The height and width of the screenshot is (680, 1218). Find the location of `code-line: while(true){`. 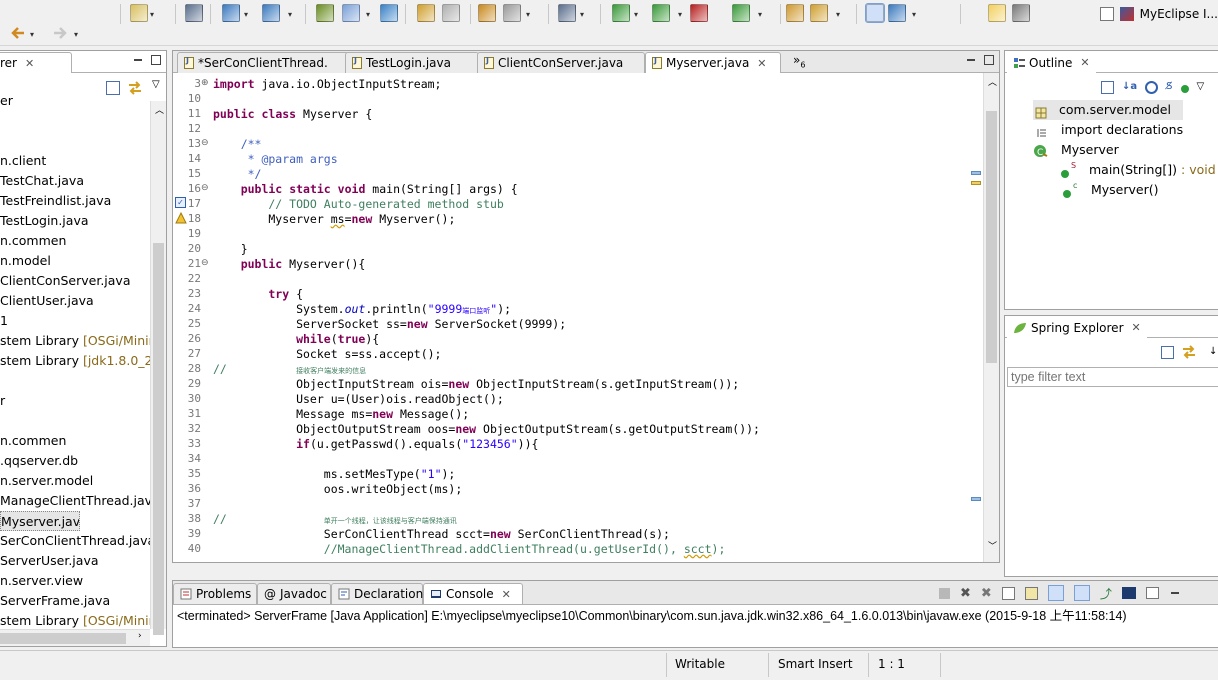

code-line: while(true){ is located at coordinates (296, 339).